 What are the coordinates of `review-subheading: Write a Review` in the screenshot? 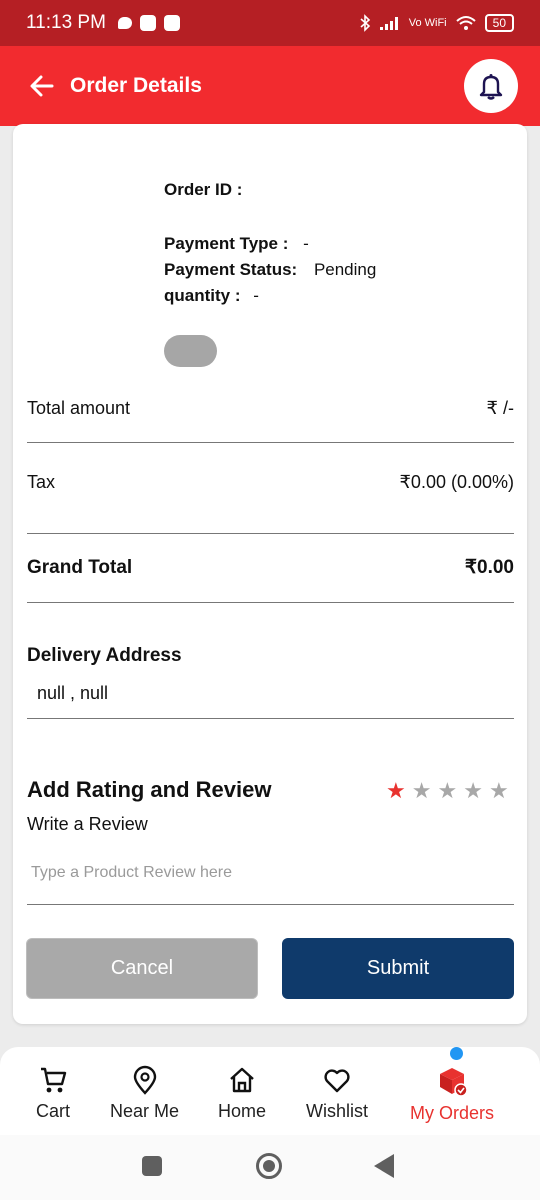 It's located at (87, 824).